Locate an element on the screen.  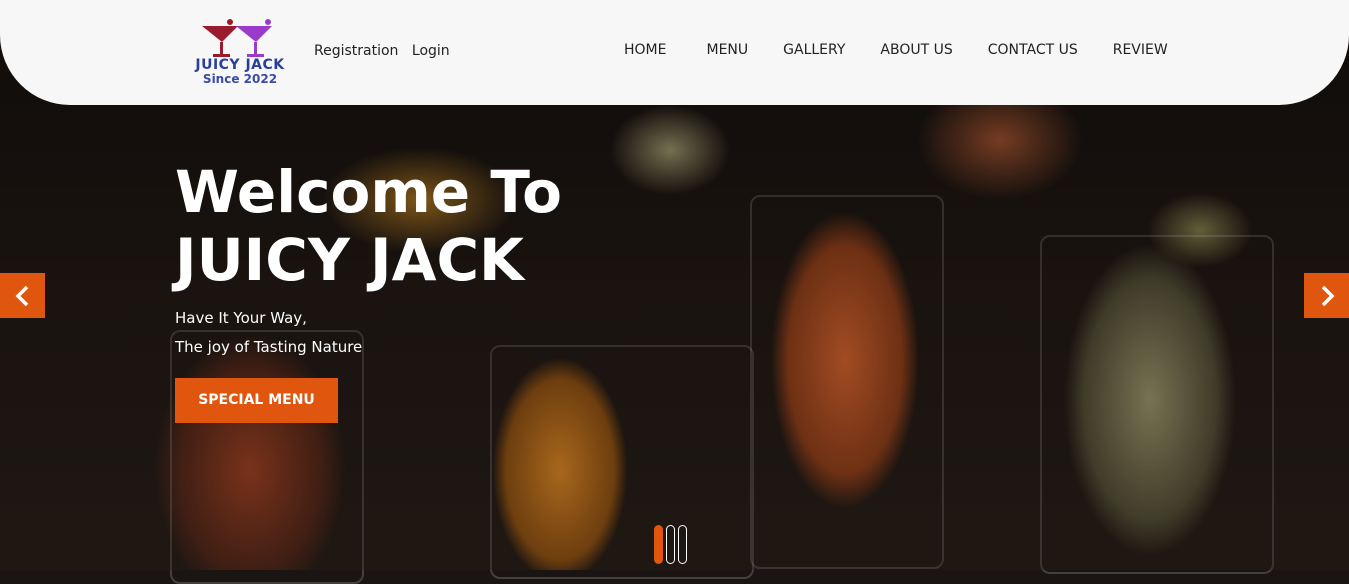
nav-item-menu: MENU is located at coordinates (727, 50).